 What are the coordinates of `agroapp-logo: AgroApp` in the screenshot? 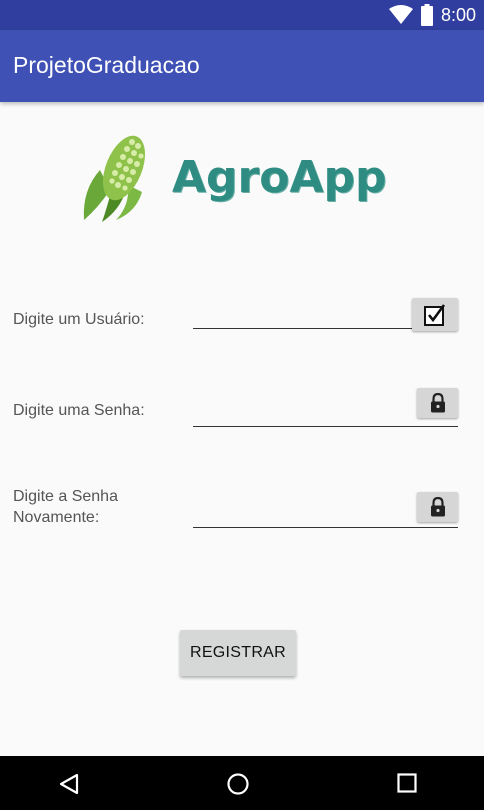 It's located at (233, 177).